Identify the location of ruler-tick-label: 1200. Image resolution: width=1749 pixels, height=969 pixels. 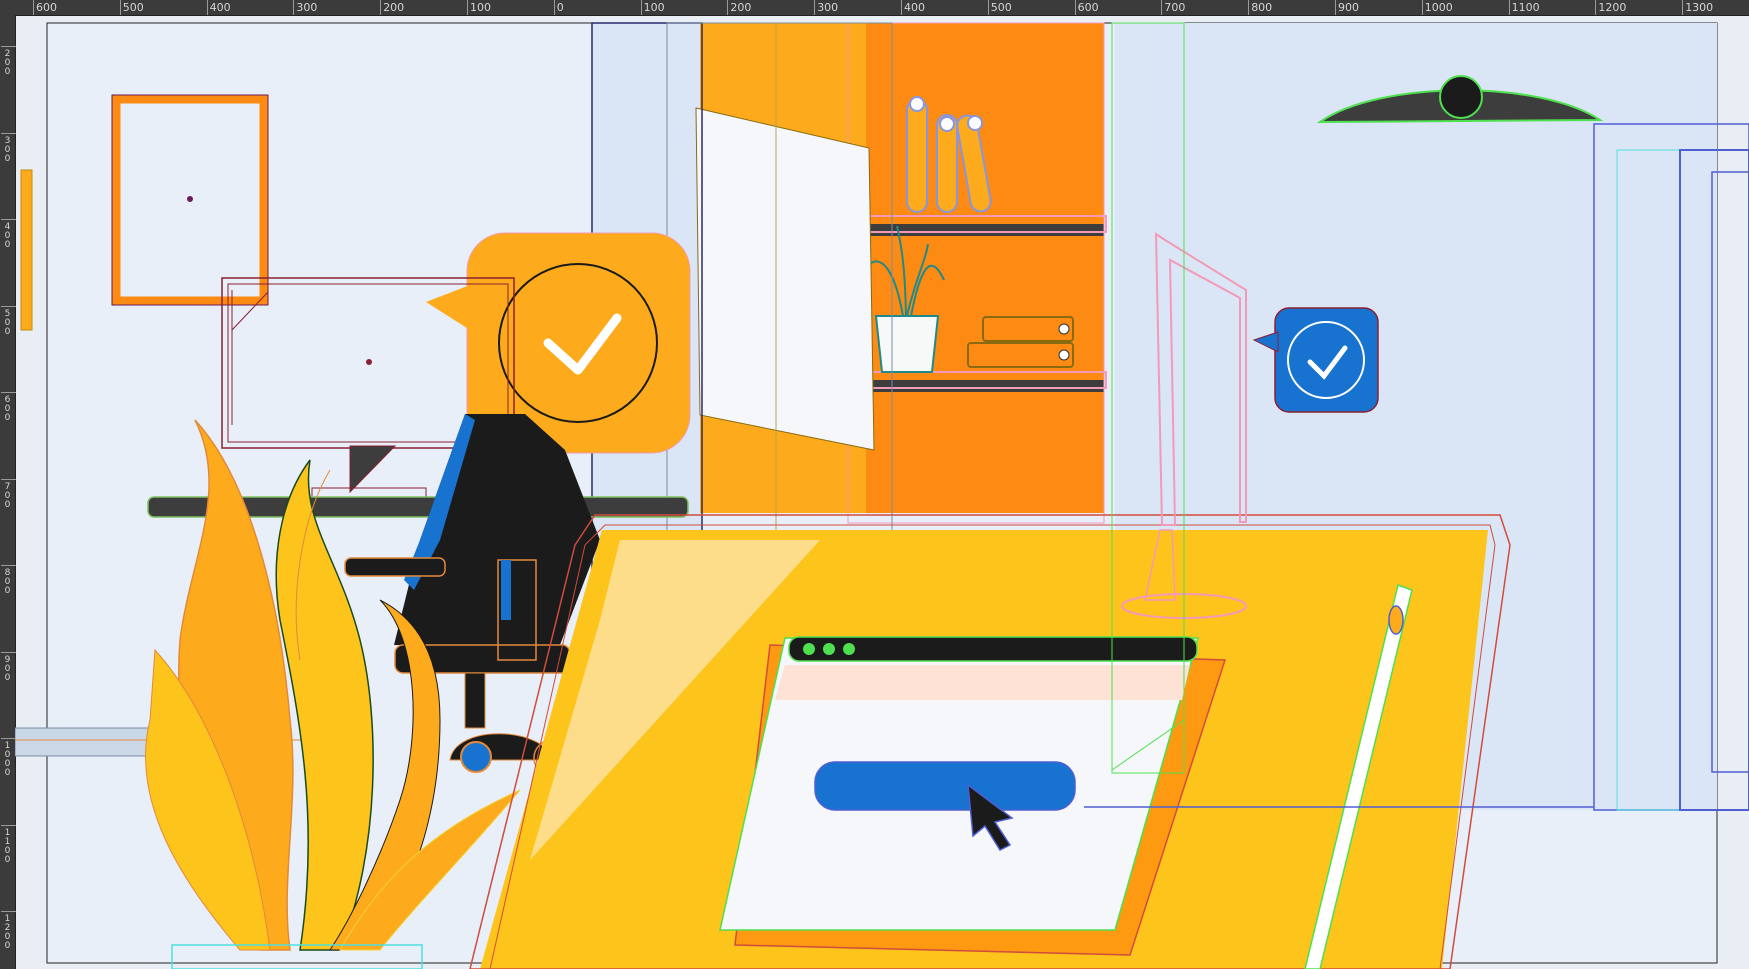
(1611, 7).